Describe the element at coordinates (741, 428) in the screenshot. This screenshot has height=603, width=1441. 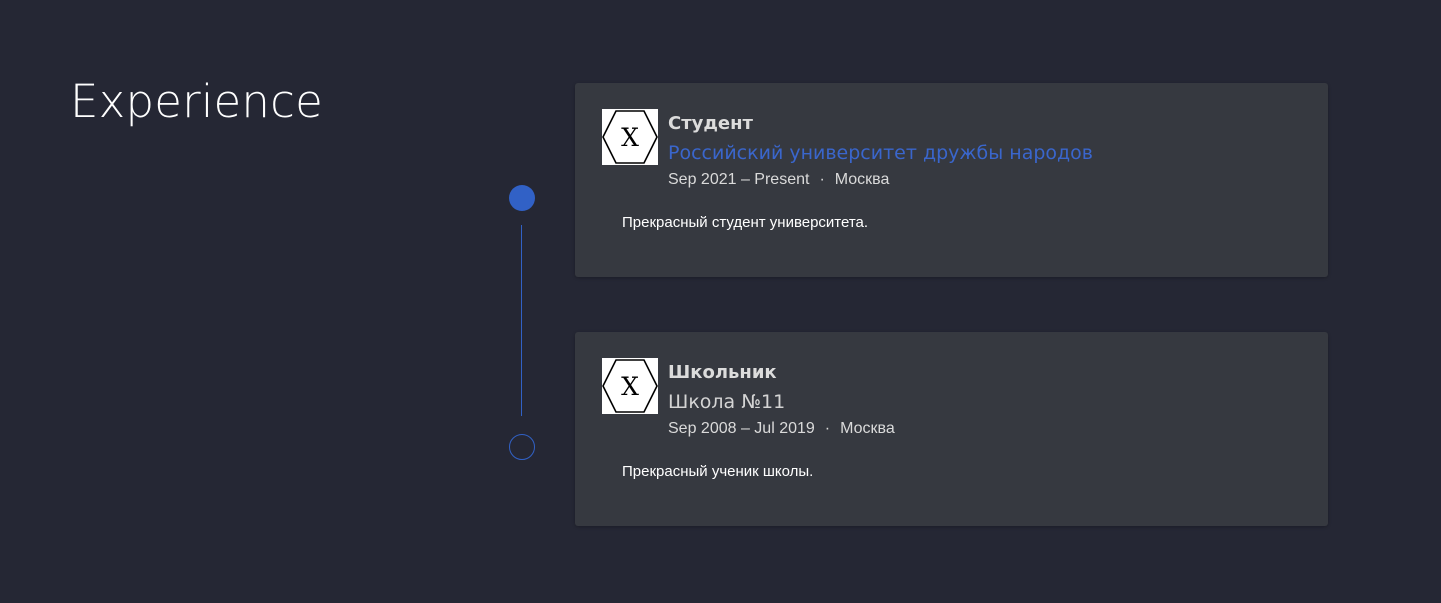
I see `date-range: Sep 2008 – Jul 2019` at that location.